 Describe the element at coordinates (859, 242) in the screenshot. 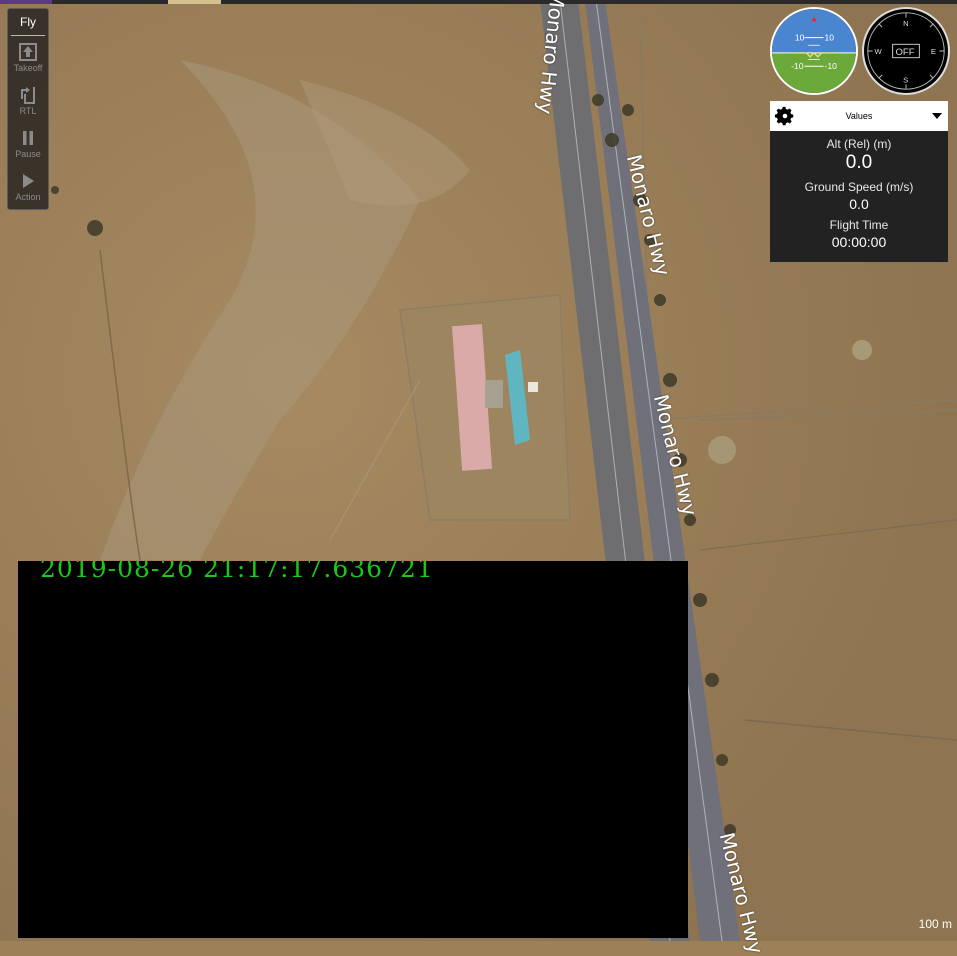

I see `flight-time-value: 00:00:00` at that location.